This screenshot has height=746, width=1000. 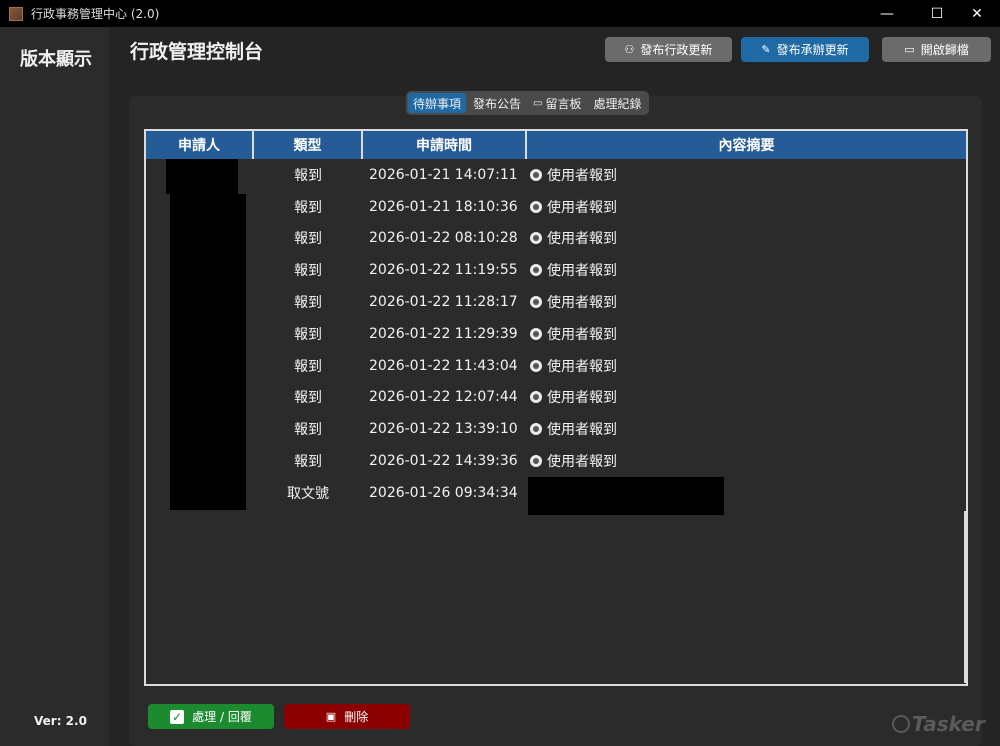 I want to click on pen-icon: ✎, so click(x=766, y=49).